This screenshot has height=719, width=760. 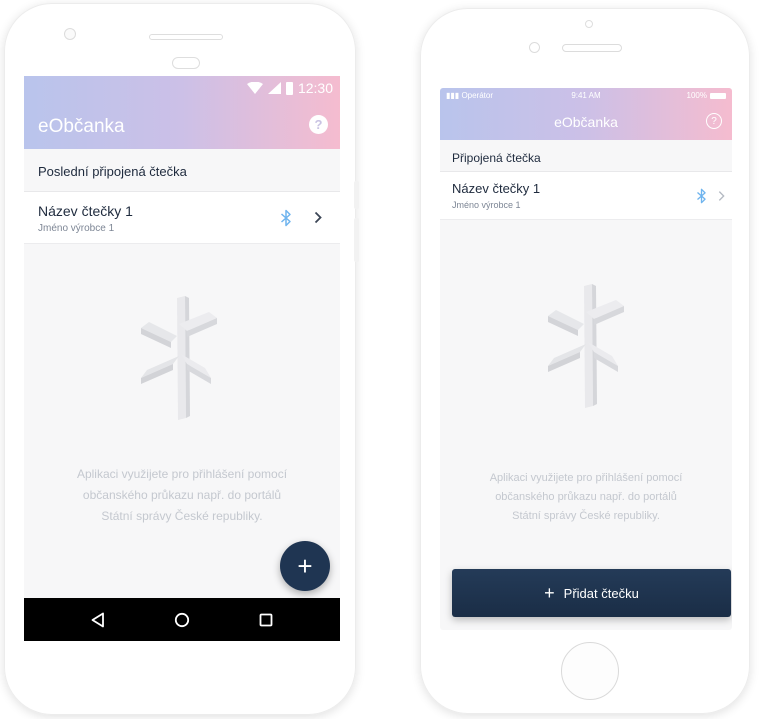 I want to click on section-title: Připojená čtečka, so click(x=586, y=156).